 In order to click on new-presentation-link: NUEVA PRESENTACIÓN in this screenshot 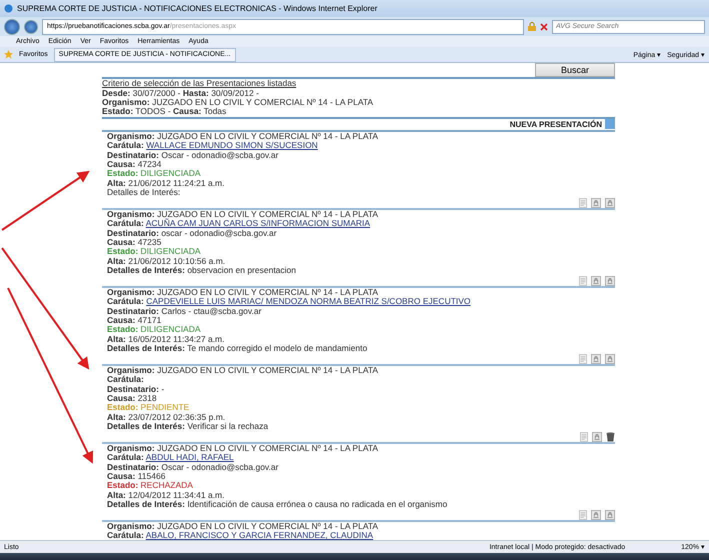, I will do `click(556, 124)`.